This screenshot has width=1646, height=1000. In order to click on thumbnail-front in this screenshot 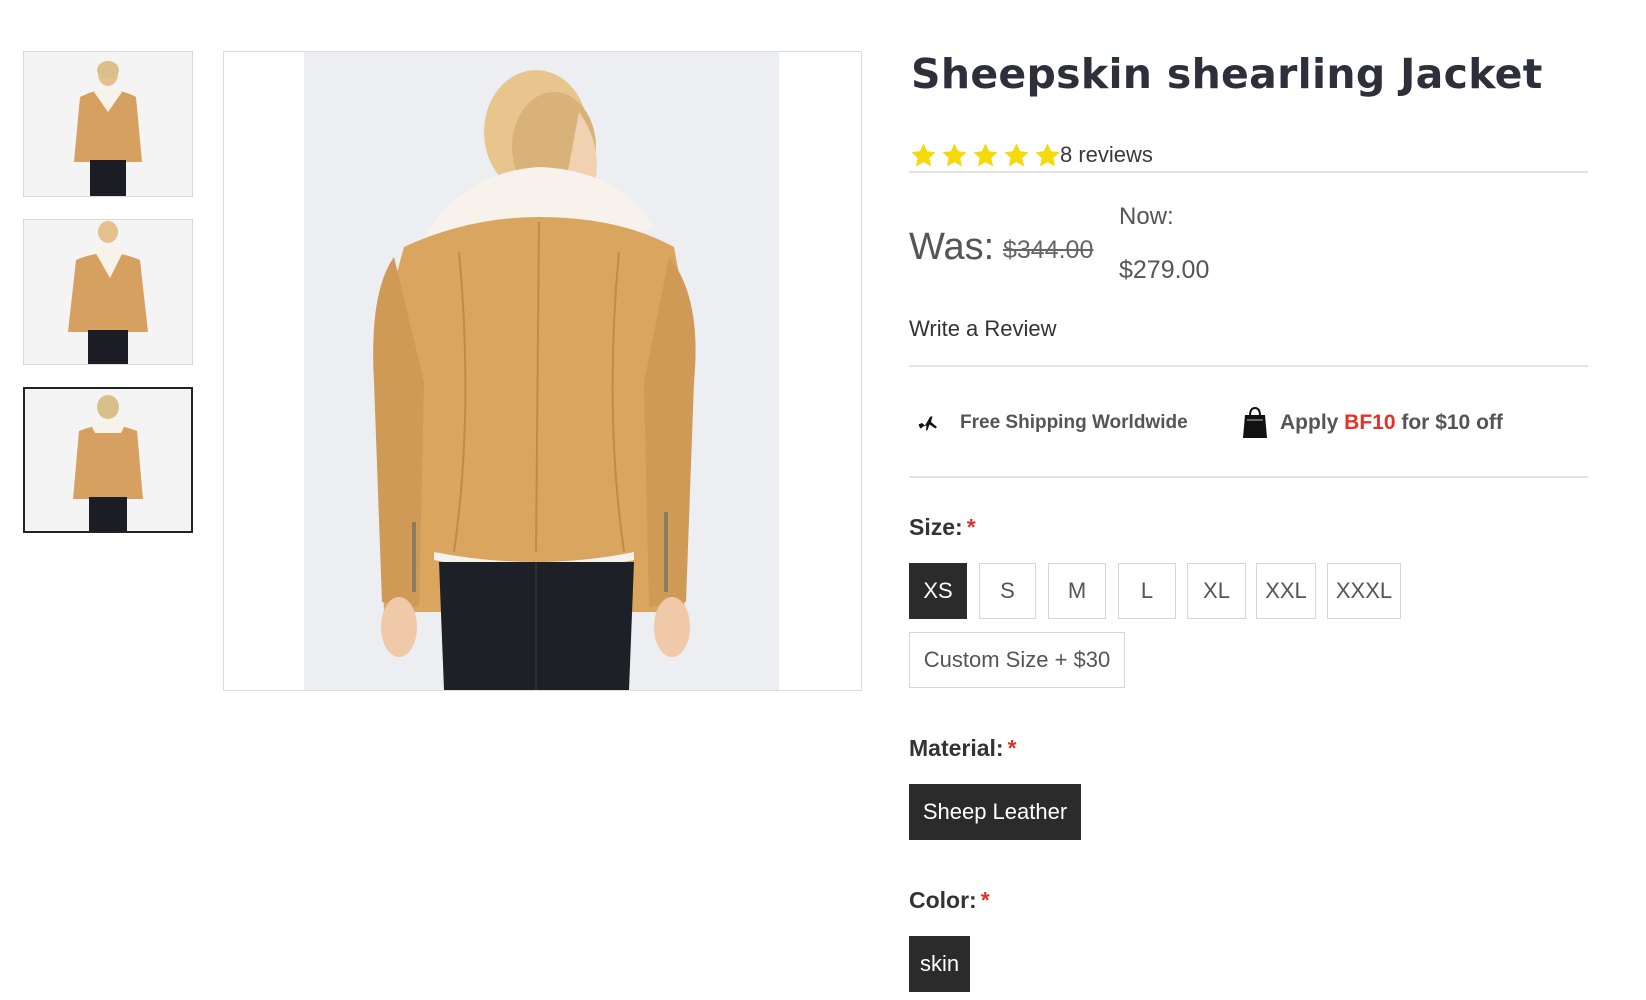, I will do `click(108, 124)`.